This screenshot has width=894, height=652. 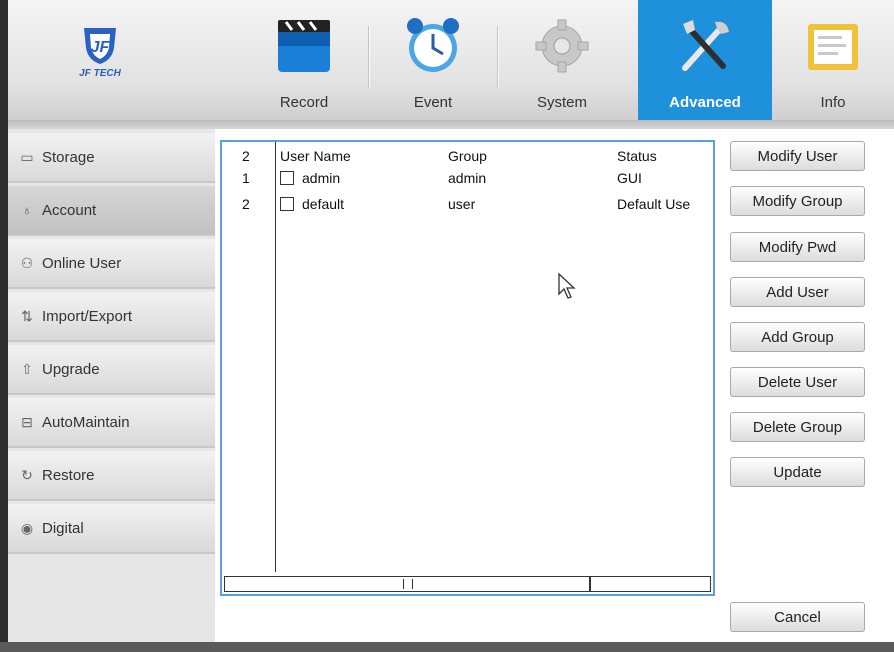 I want to click on tools-icon, so click(x=705, y=46).